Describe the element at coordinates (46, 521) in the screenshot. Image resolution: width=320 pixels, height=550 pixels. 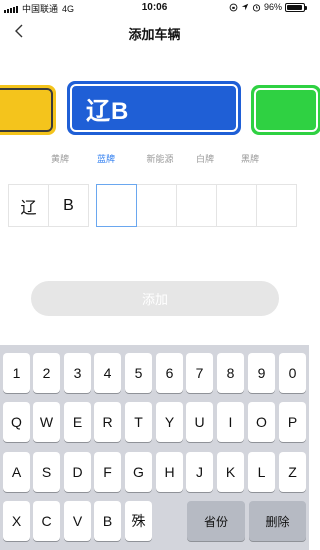
I see `key-c: C` at that location.